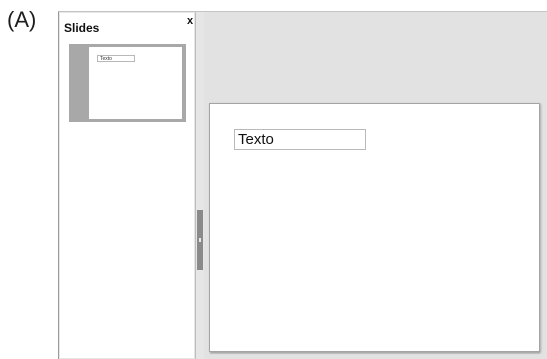 This screenshot has height=359, width=547. I want to click on splitter-grip-icon, so click(200, 240).